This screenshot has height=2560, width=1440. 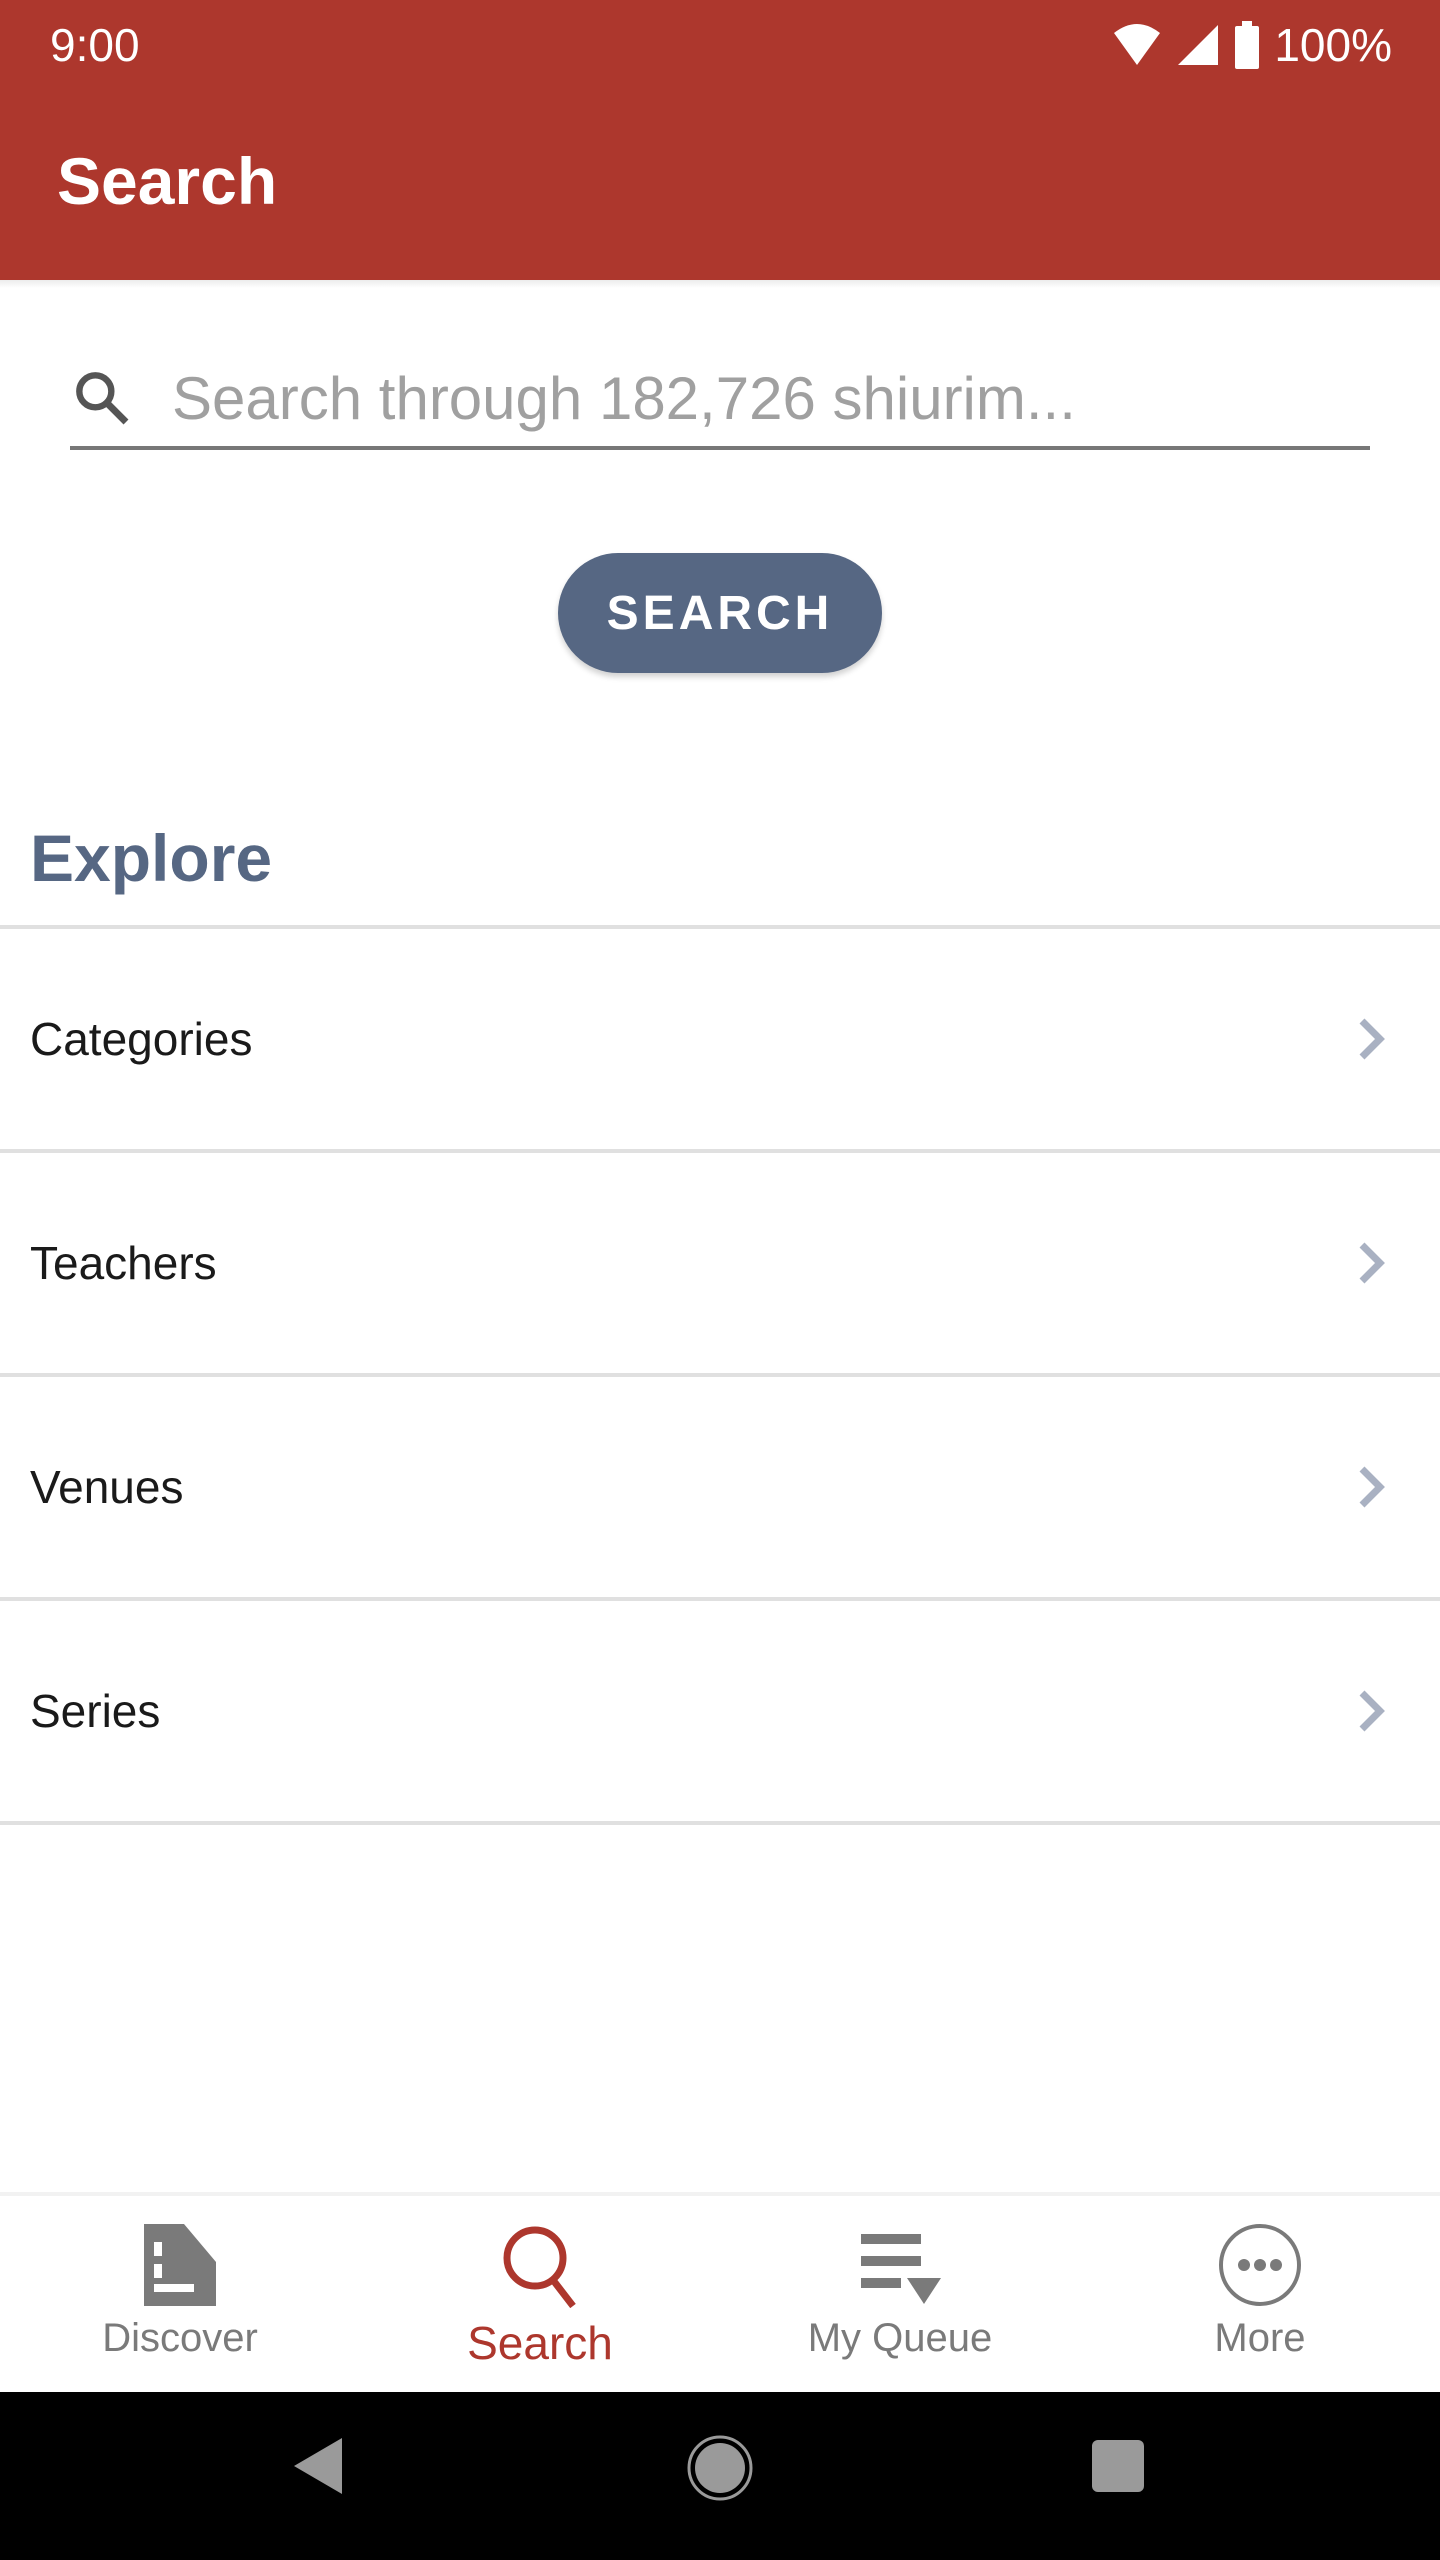 What do you see at coordinates (720, 2468) in the screenshot?
I see `home-icon` at bounding box center [720, 2468].